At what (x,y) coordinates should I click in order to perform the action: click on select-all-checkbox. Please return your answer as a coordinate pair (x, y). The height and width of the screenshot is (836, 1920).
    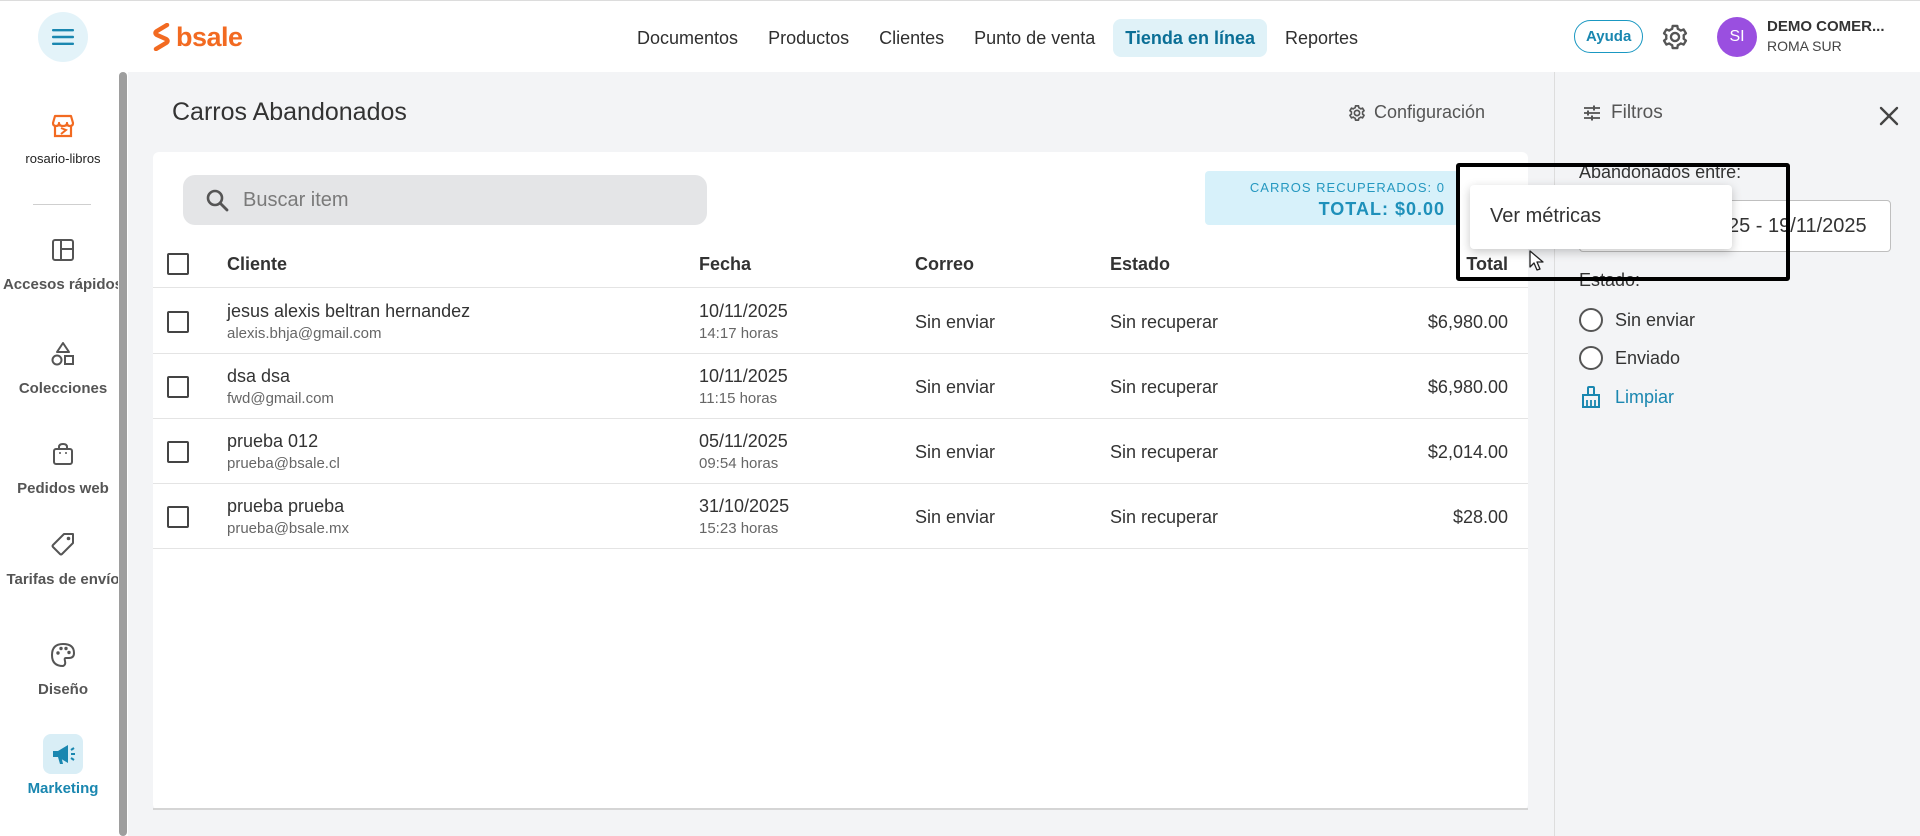
    Looking at the image, I should click on (178, 264).